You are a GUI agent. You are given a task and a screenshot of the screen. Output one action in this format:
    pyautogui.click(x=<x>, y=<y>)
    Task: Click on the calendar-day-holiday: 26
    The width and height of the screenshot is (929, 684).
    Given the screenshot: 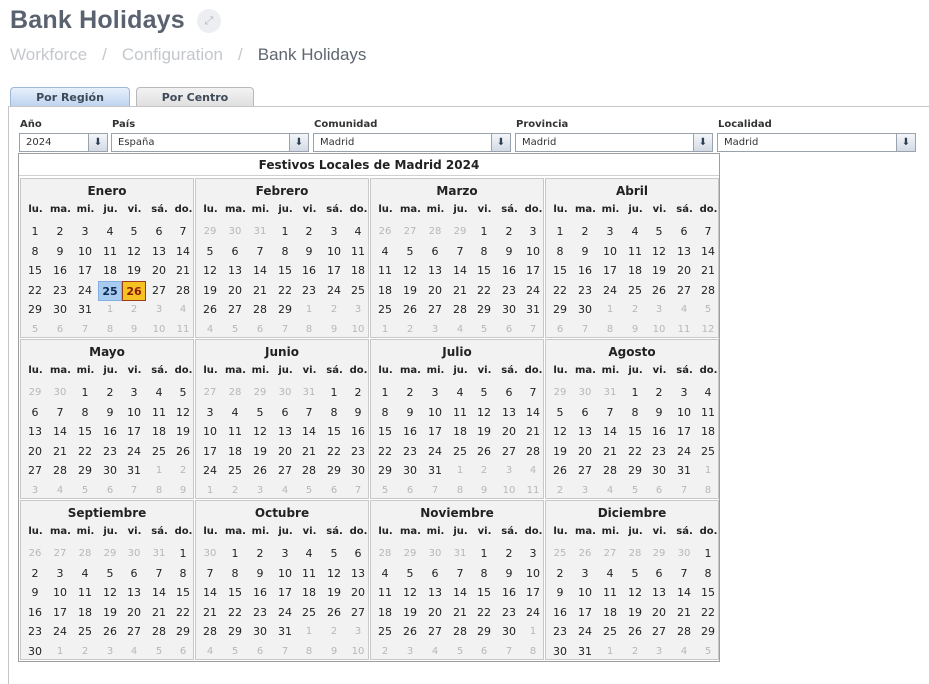 What is the action you would take?
    pyautogui.click(x=134, y=290)
    